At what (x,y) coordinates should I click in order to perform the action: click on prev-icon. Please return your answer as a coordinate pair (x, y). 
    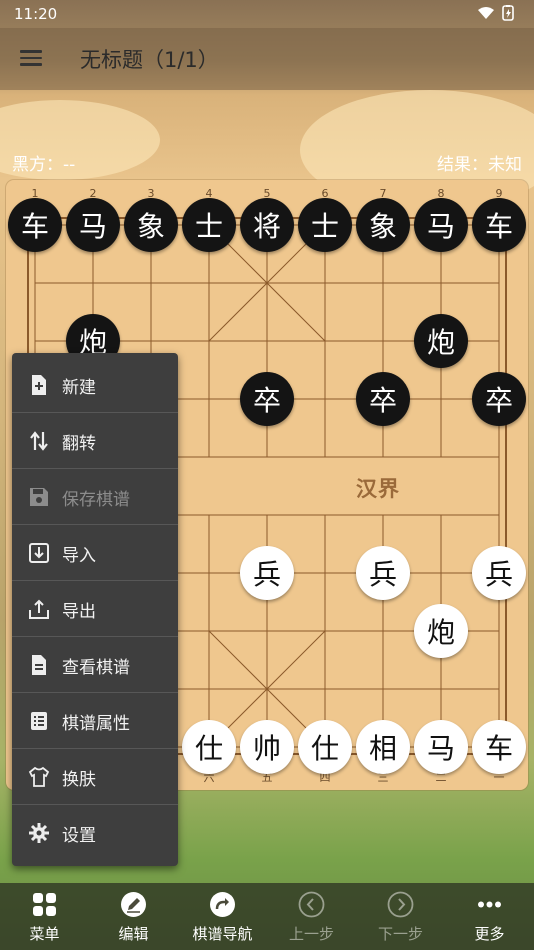
    Looking at the image, I should click on (311, 904).